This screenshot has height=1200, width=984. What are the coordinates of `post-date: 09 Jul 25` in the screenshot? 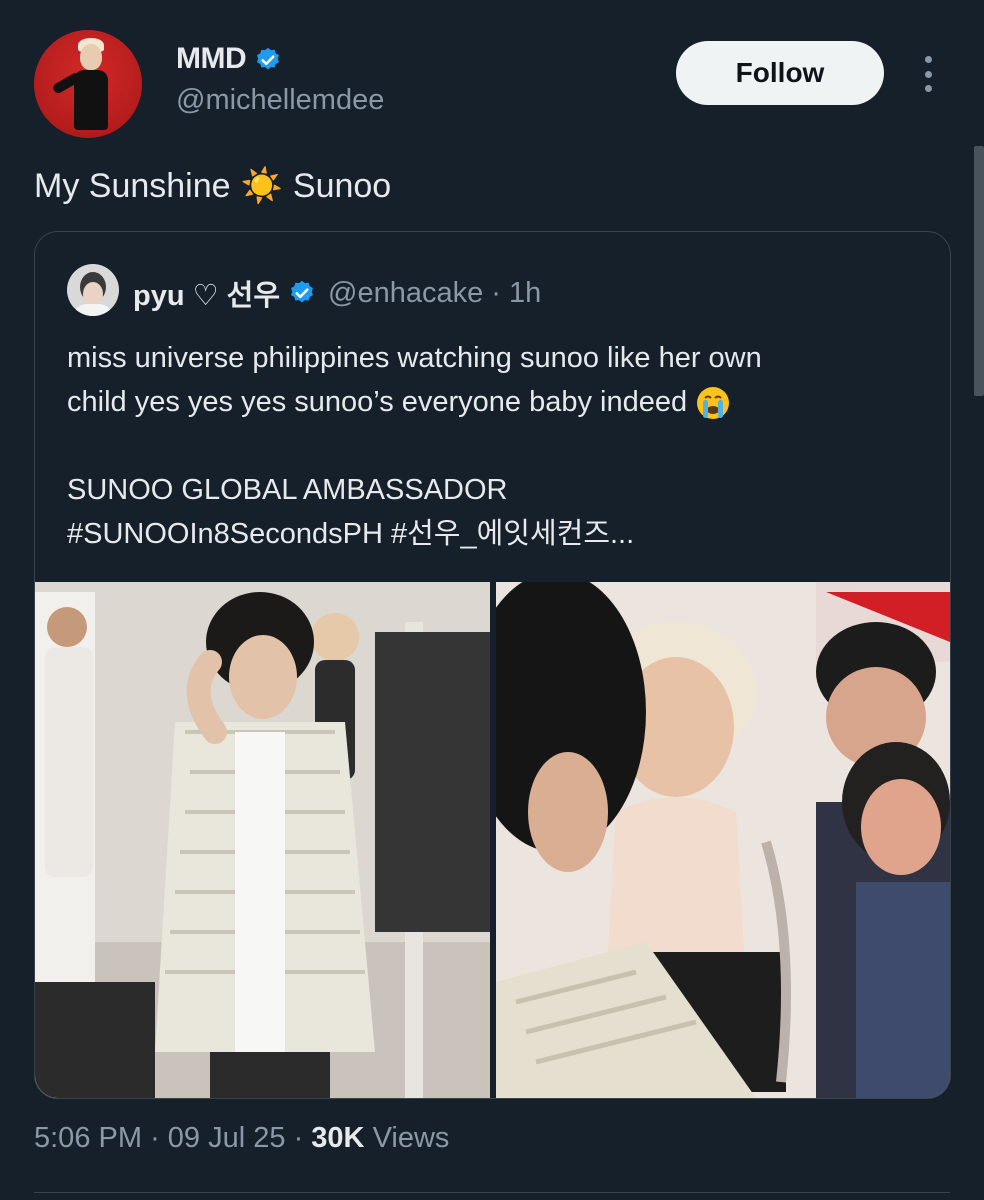 It's located at (227, 1138).